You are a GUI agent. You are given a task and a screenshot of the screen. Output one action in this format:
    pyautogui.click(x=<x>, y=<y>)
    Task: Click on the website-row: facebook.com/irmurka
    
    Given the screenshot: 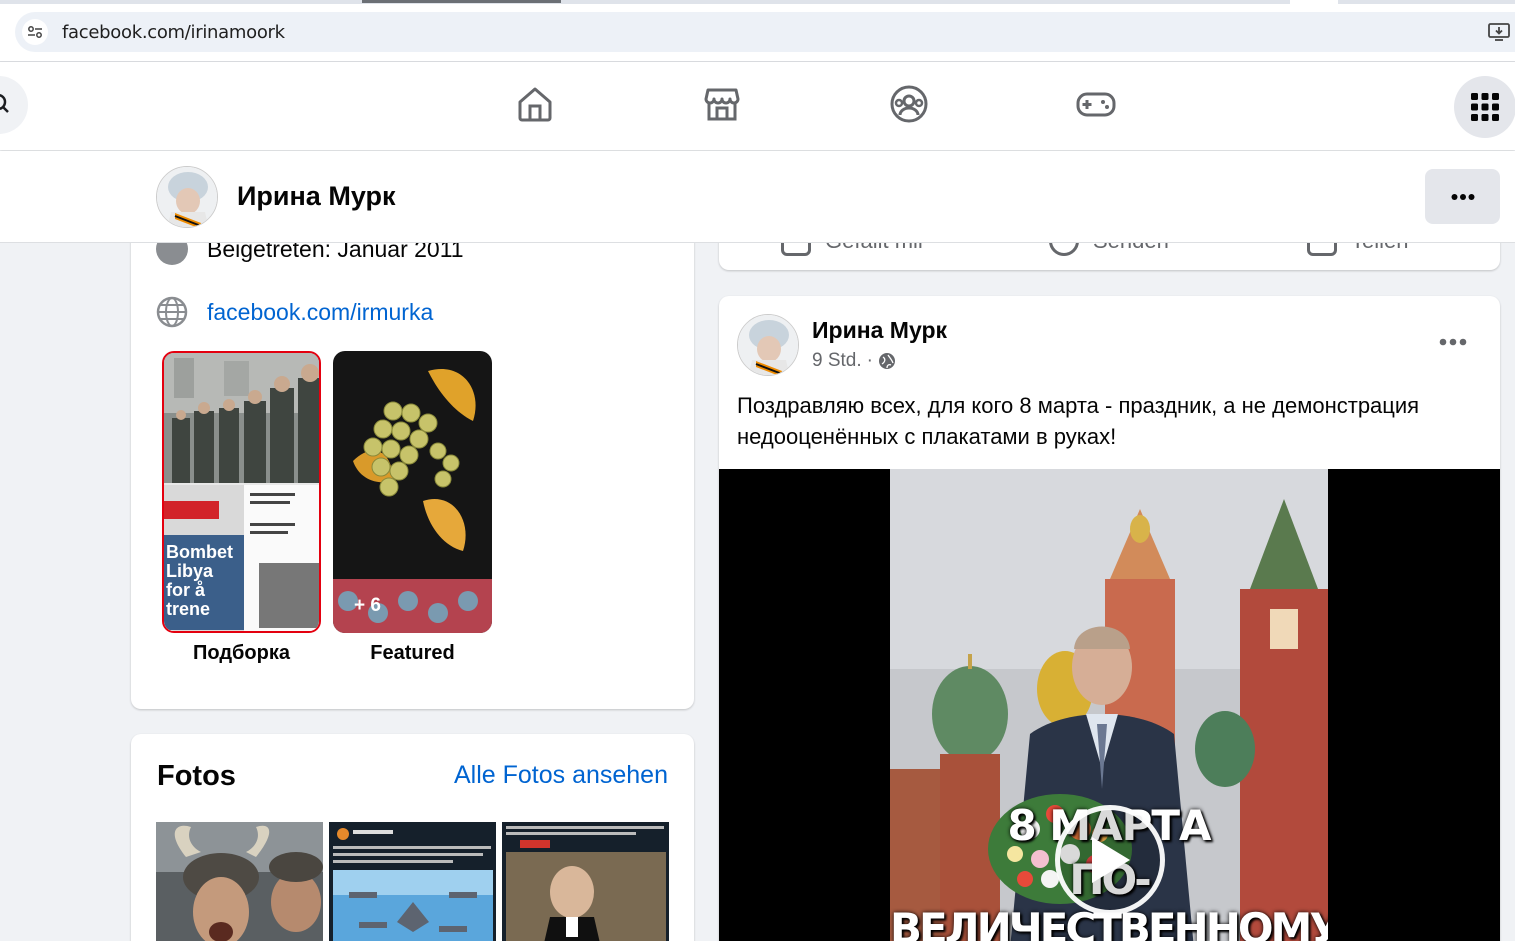 What is the action you would take?
    pyautogui.click(x=294, y=312)
    